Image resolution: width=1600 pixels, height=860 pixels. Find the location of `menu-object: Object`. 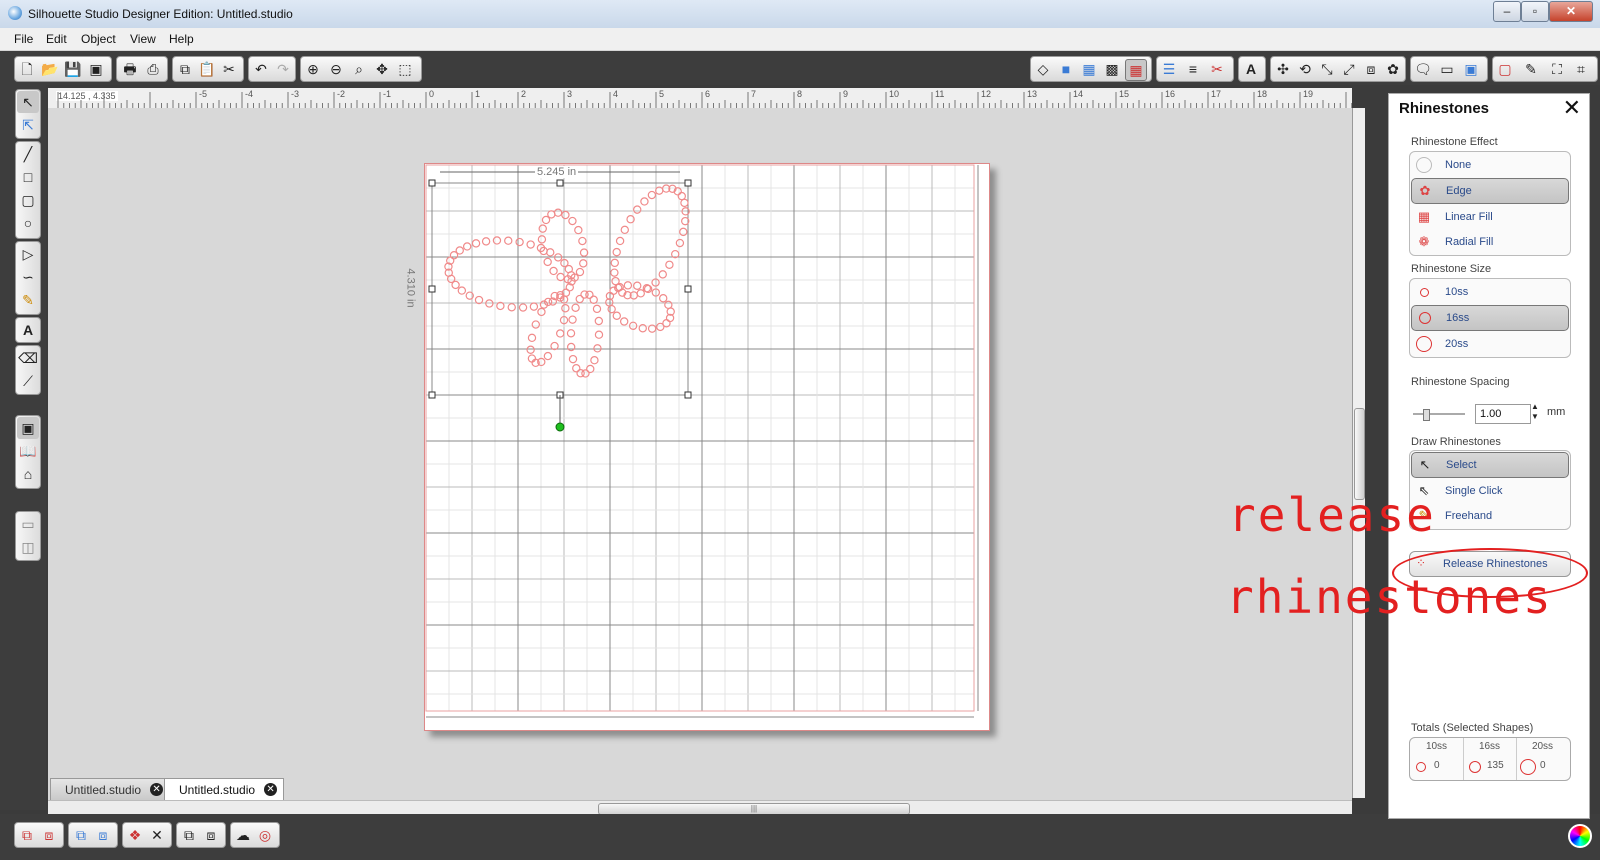

menu-object: Object is located at coordinates (98, 39).